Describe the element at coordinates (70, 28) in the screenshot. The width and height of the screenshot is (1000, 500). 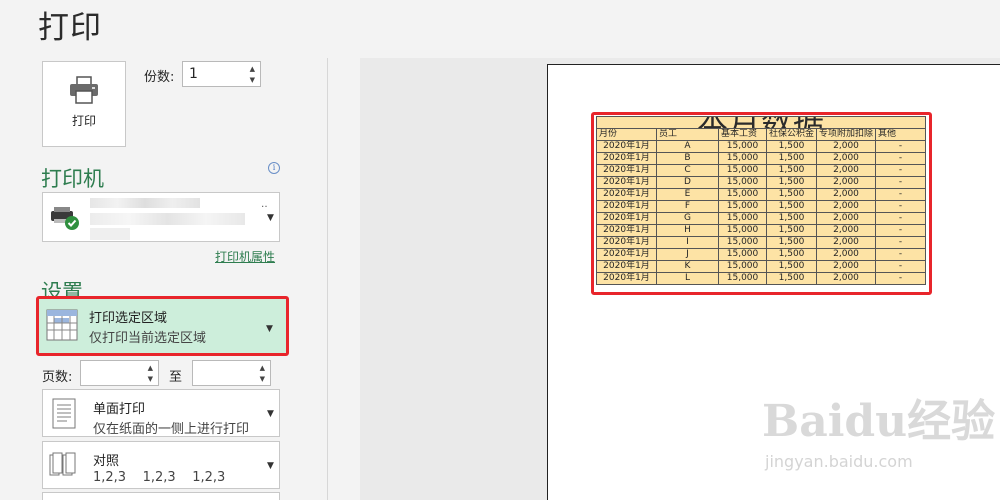
I see `page-title: 打印` at that location.